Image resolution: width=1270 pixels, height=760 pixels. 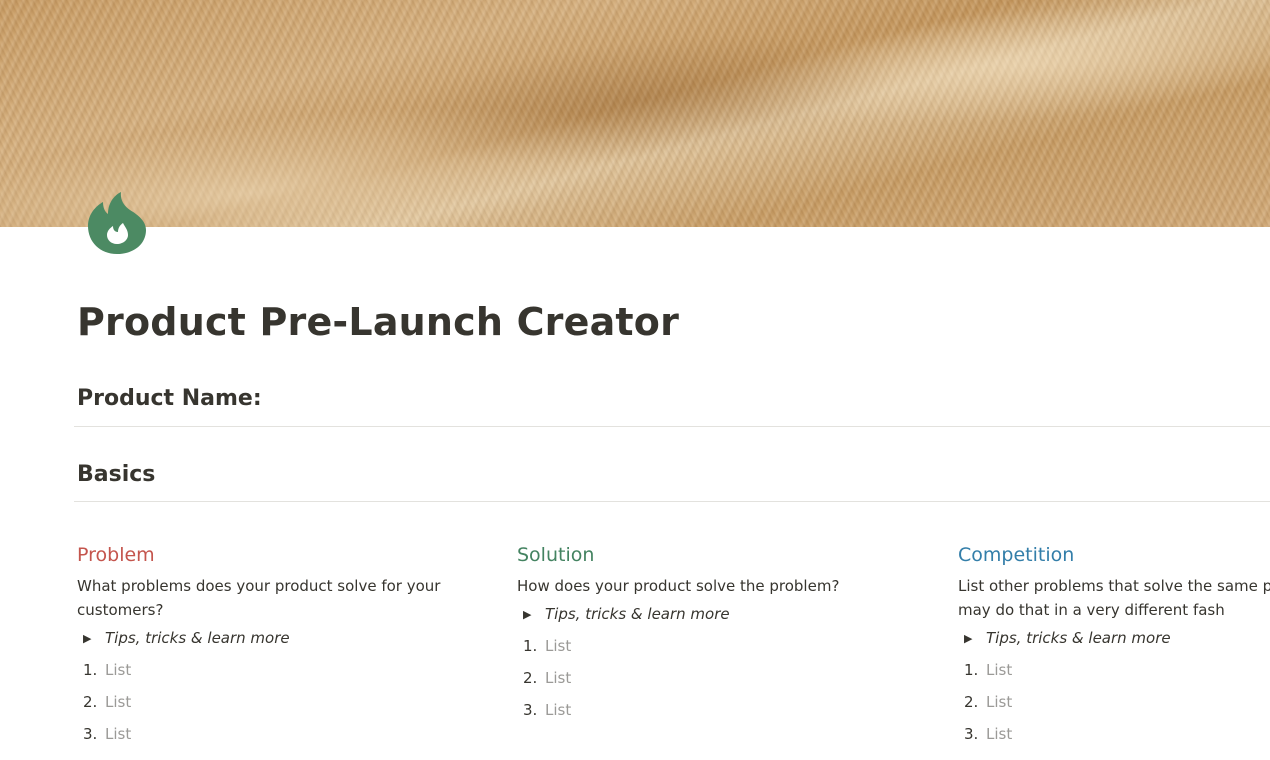 I want to click on competition-tips-toggle: ▶ Tips, tricks & learn more, so click(x=1114, y=638).